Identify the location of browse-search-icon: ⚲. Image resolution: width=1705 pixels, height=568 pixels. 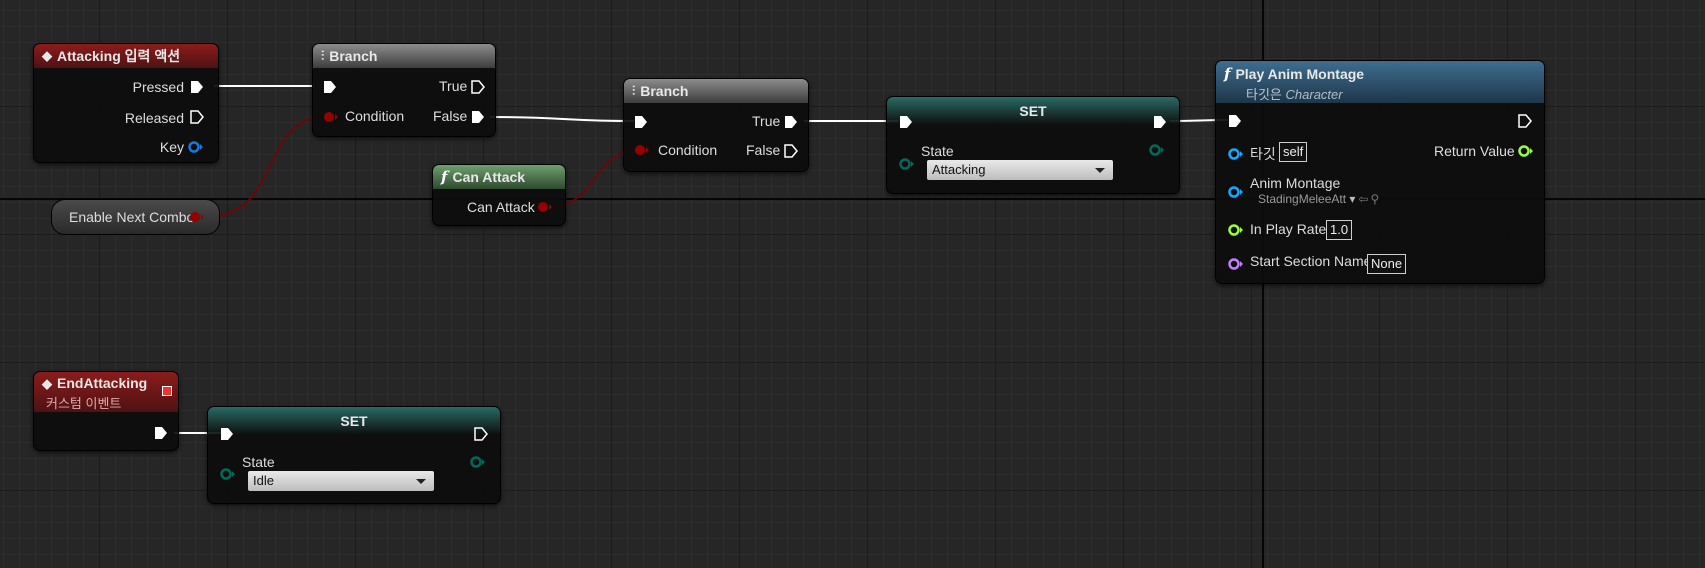
(1374, 199).